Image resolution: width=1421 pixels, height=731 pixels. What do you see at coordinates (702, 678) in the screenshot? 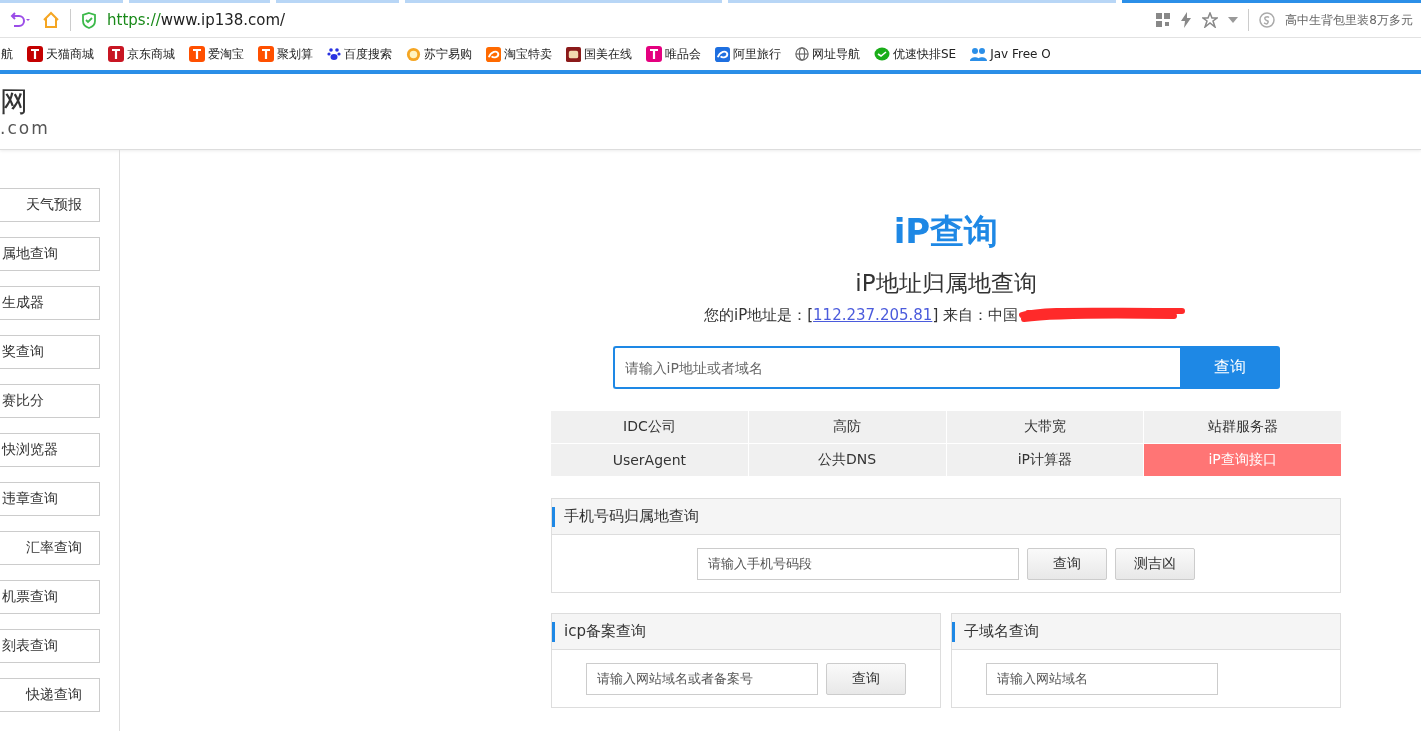
I see `domain-input-field: 请输入网站域名或者备案号` at bounding box center [702, 678].